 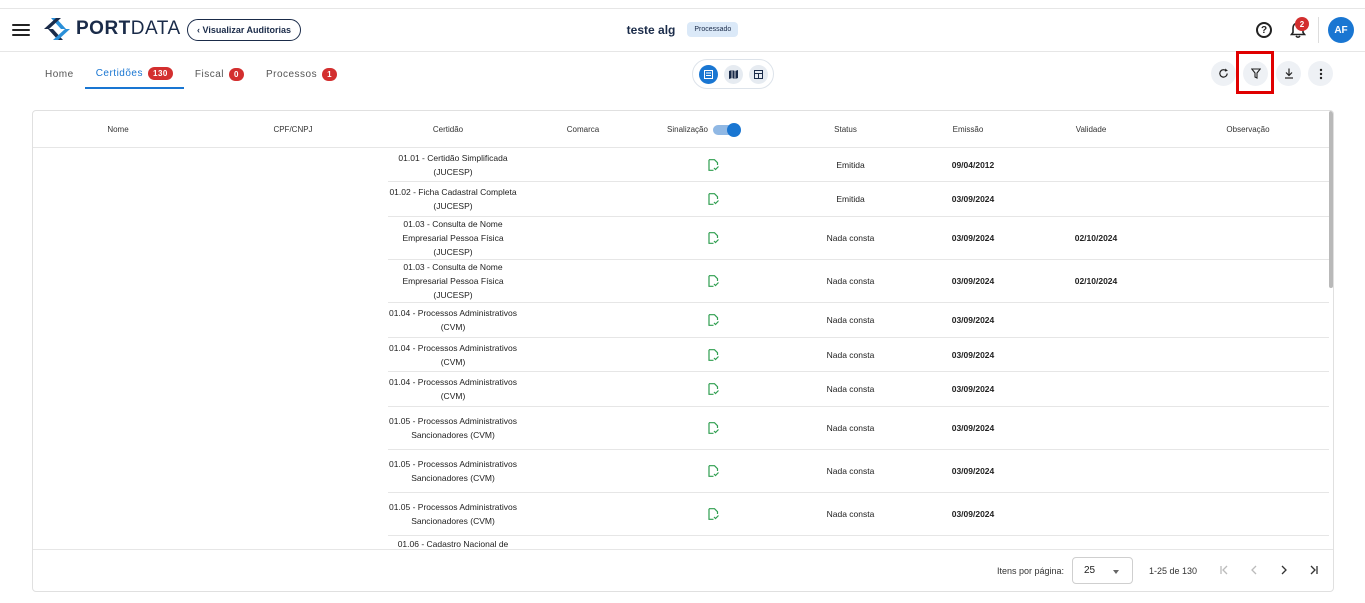 What do you see at coordinates (21, 30) in the screenshot?
I see `hamburger-menu-icon` at bounding box center [21, 30].